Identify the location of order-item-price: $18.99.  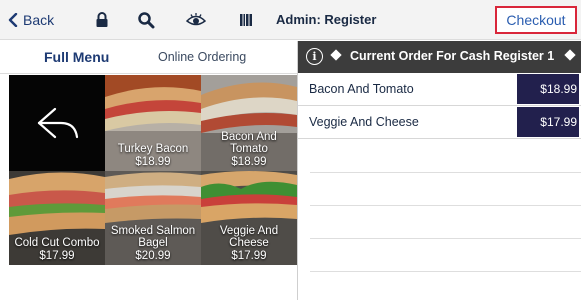
(548, 89).